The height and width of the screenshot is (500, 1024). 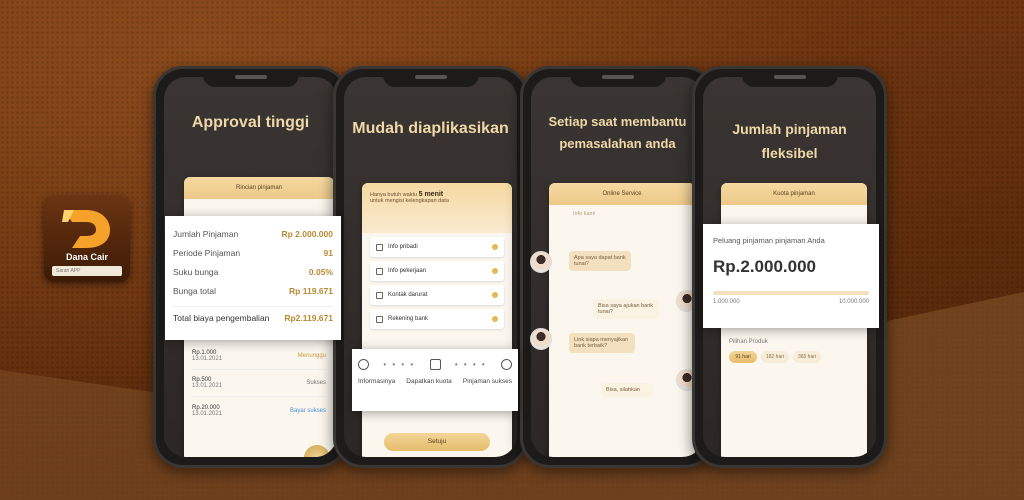 What do you see at coordinates (87, 257) in the screenshot?
I see `app-brand: Dana Cair` at bounding box center [87, 257].